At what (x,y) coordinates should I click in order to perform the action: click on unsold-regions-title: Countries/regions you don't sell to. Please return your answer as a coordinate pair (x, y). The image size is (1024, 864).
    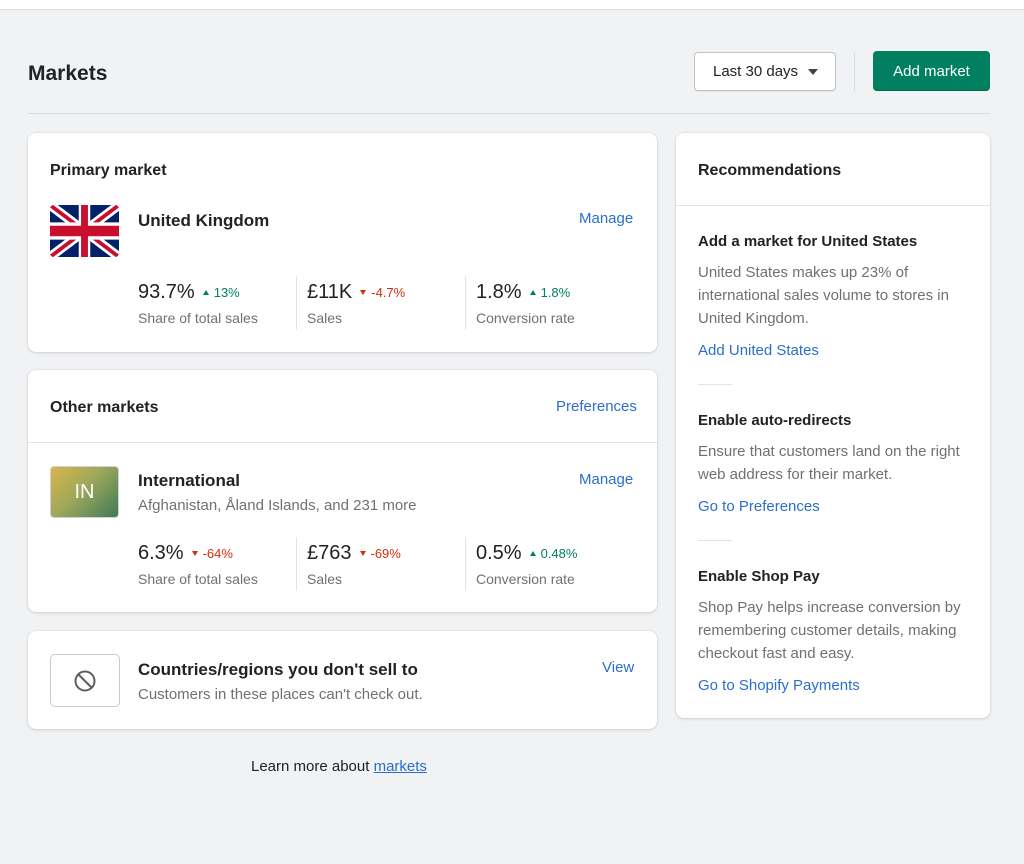
    Looking at the image, I should click on (278, 669).